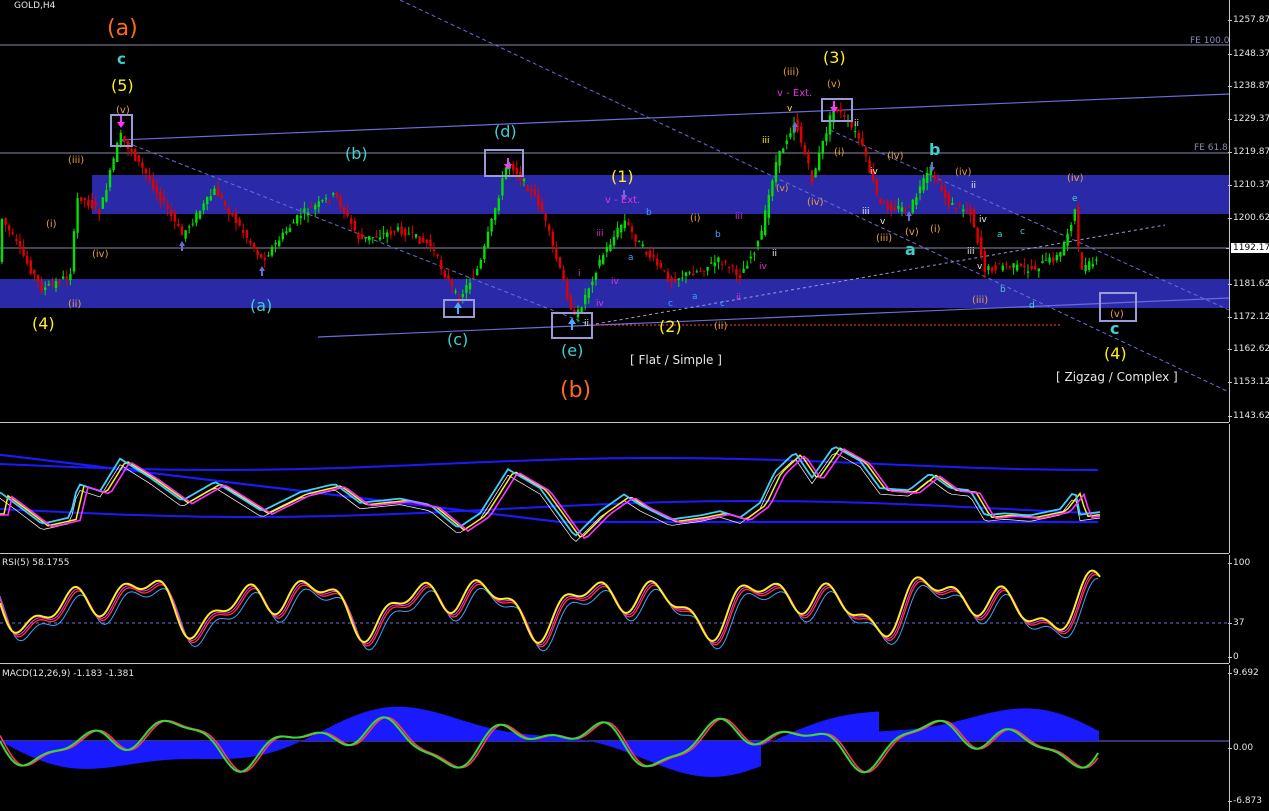  Describe the element at coordinates (1248, 349) in the screenshot. I see `price-tick: 1162.62` at that location.